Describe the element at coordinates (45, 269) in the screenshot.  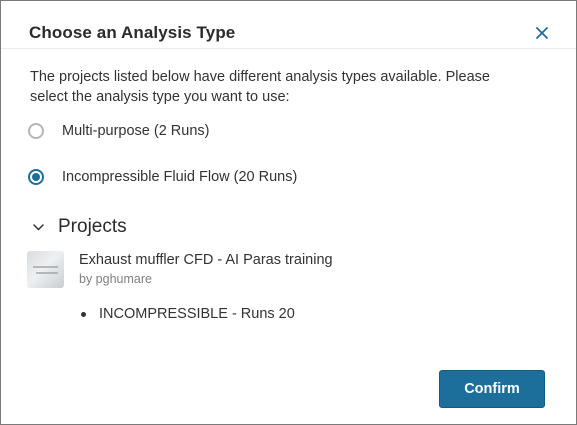
I see `project-thumbnail` at that location.